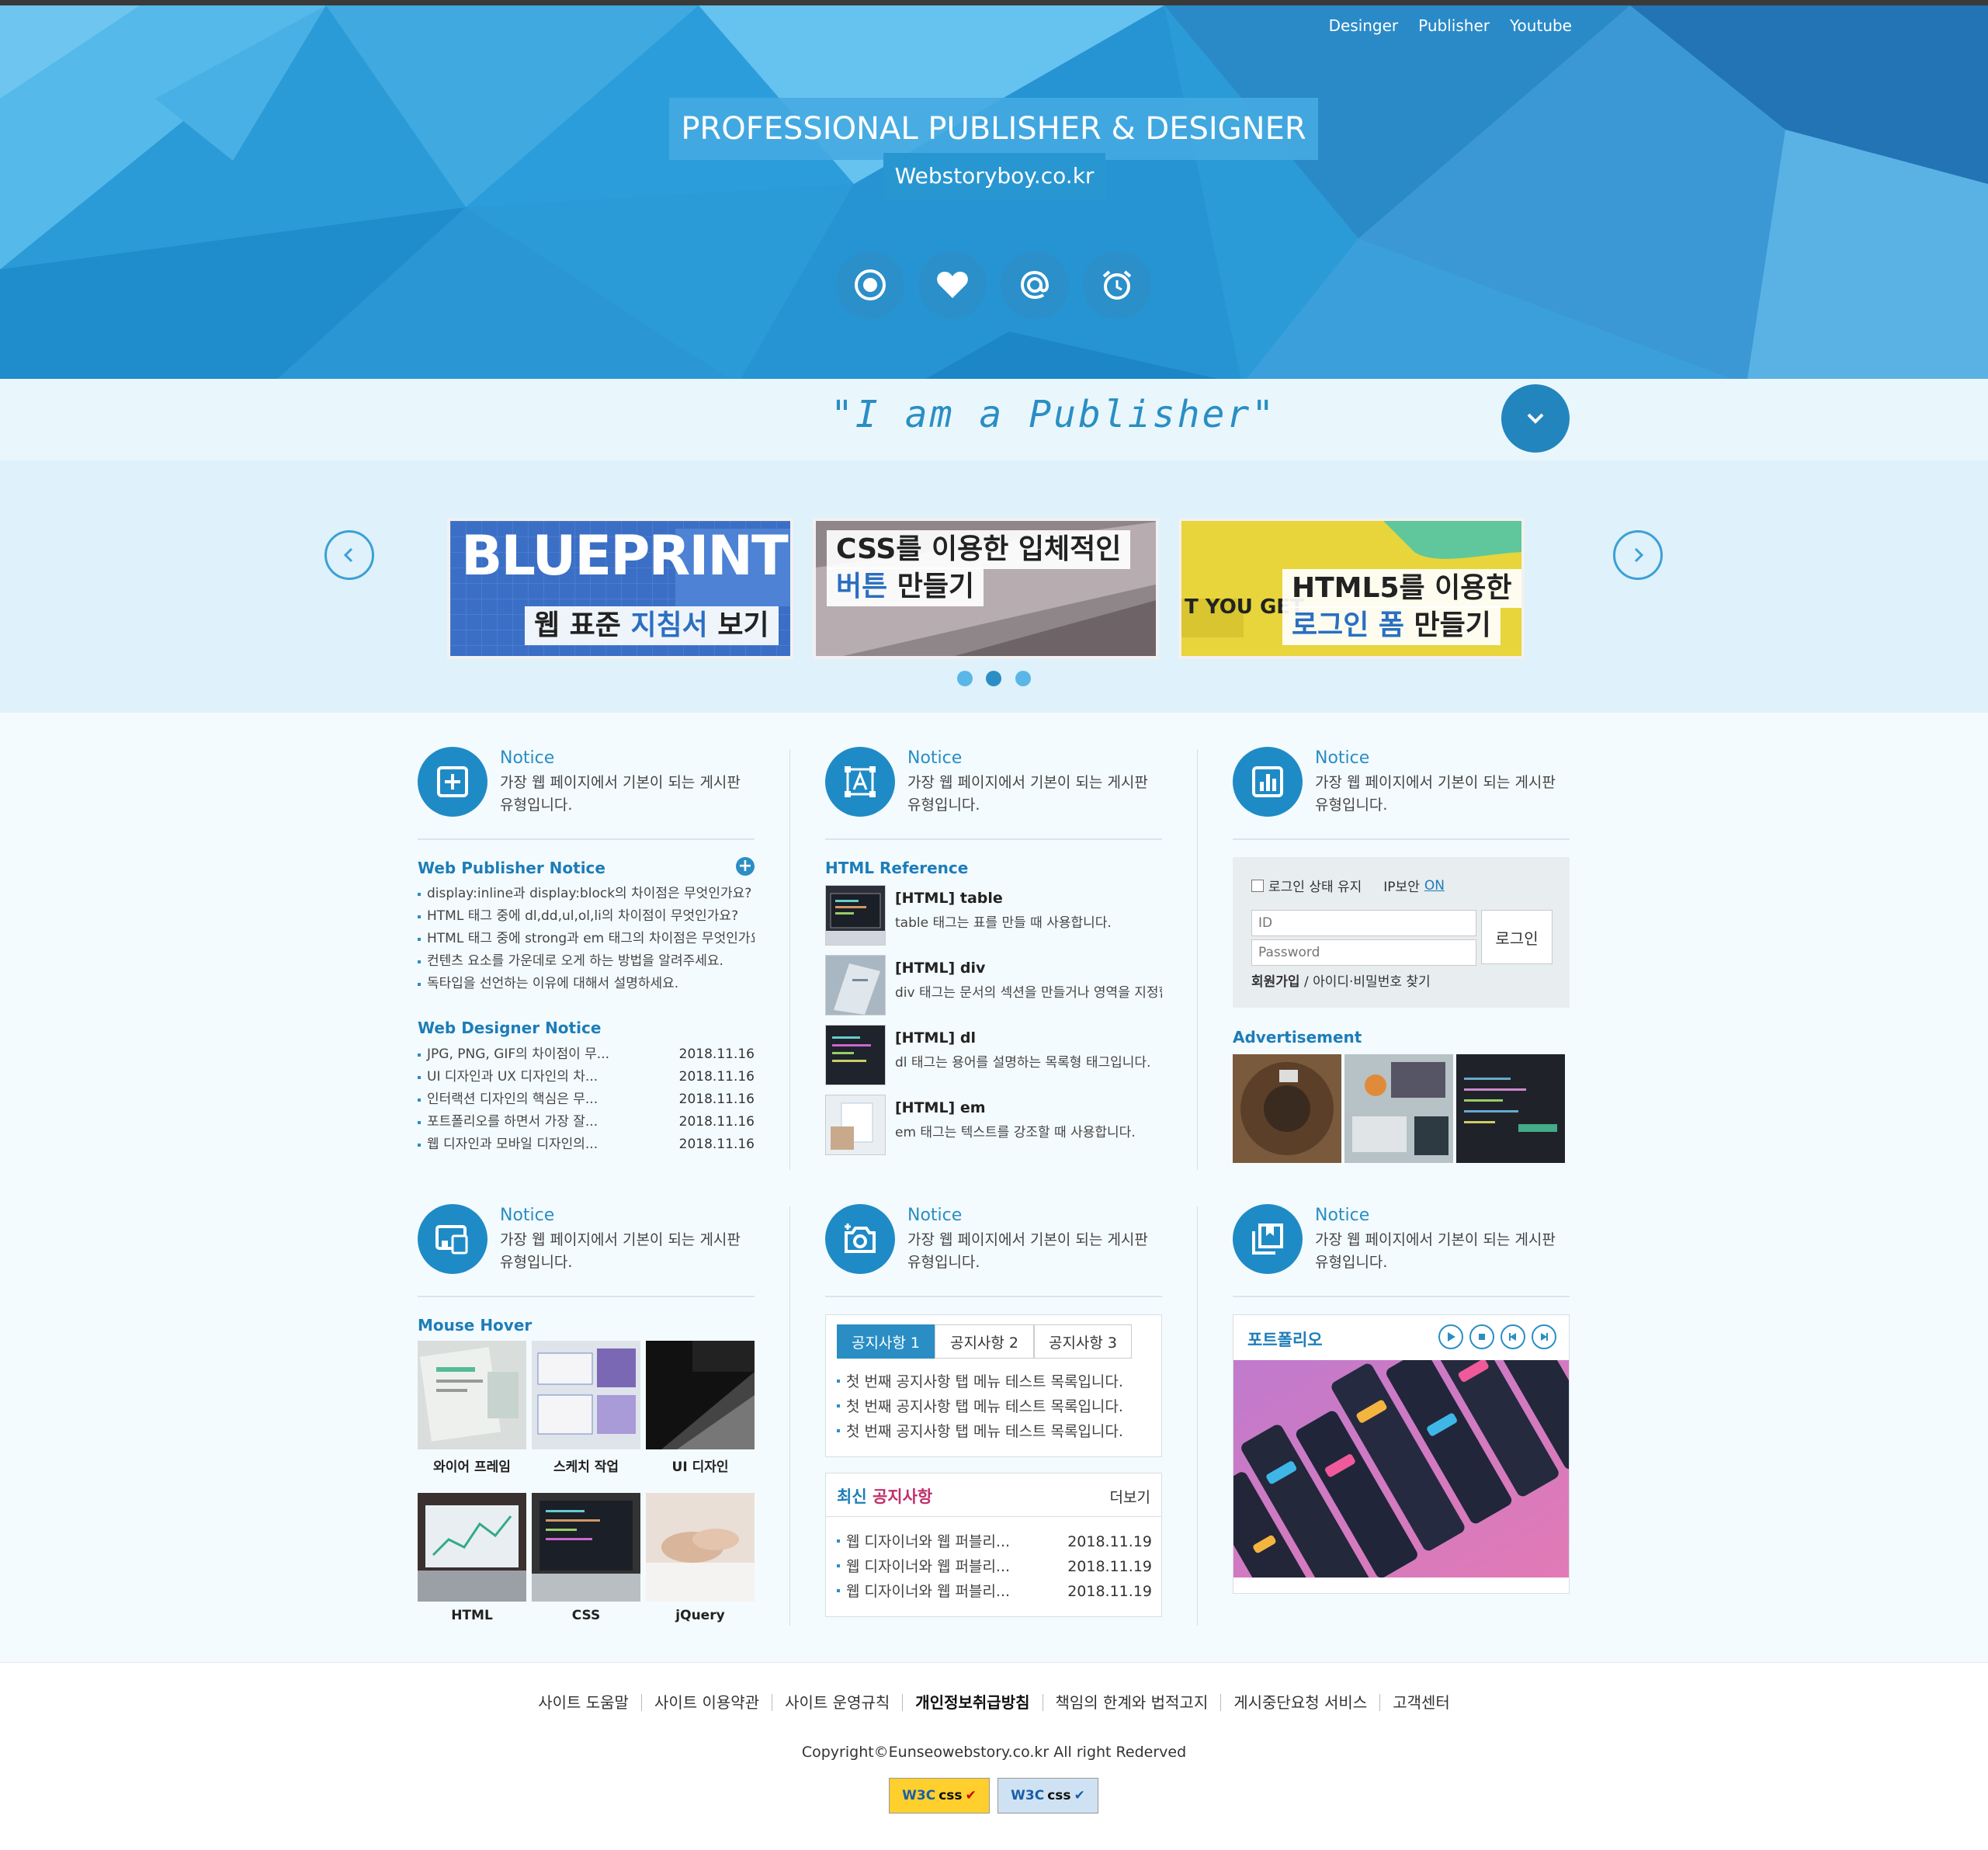 This screenshot has height=1850, width=1988. What do you see at coordinates (700, 1408) in the screenshot?
I see `hover-item-ui-design: UI 디자인` at bounding box center [700, 1408].